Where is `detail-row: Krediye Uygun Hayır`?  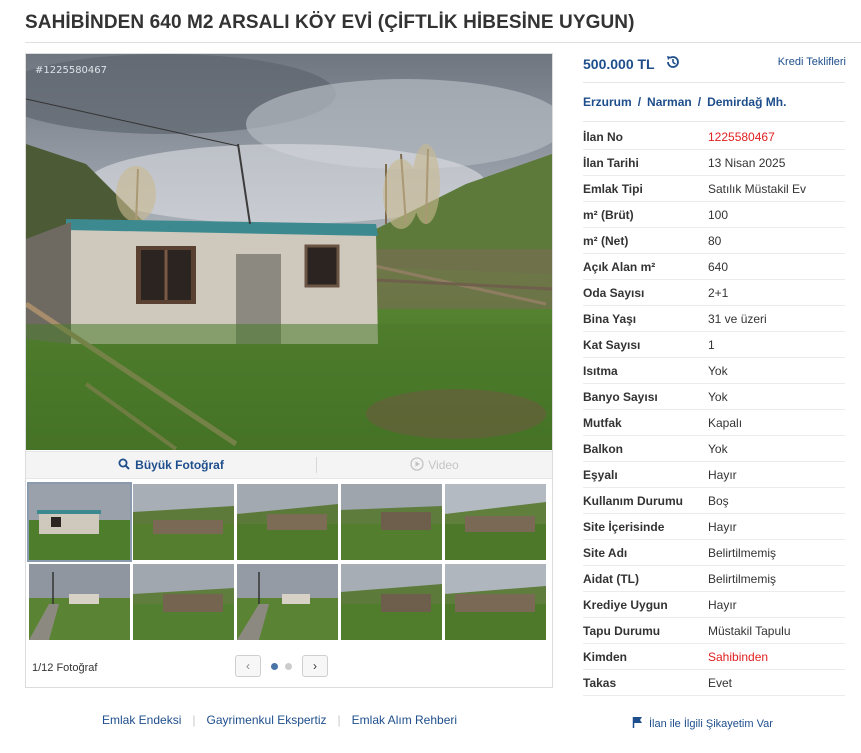
detail-row: Krediye Uygun Hayır is located at coordinates (714, 605).